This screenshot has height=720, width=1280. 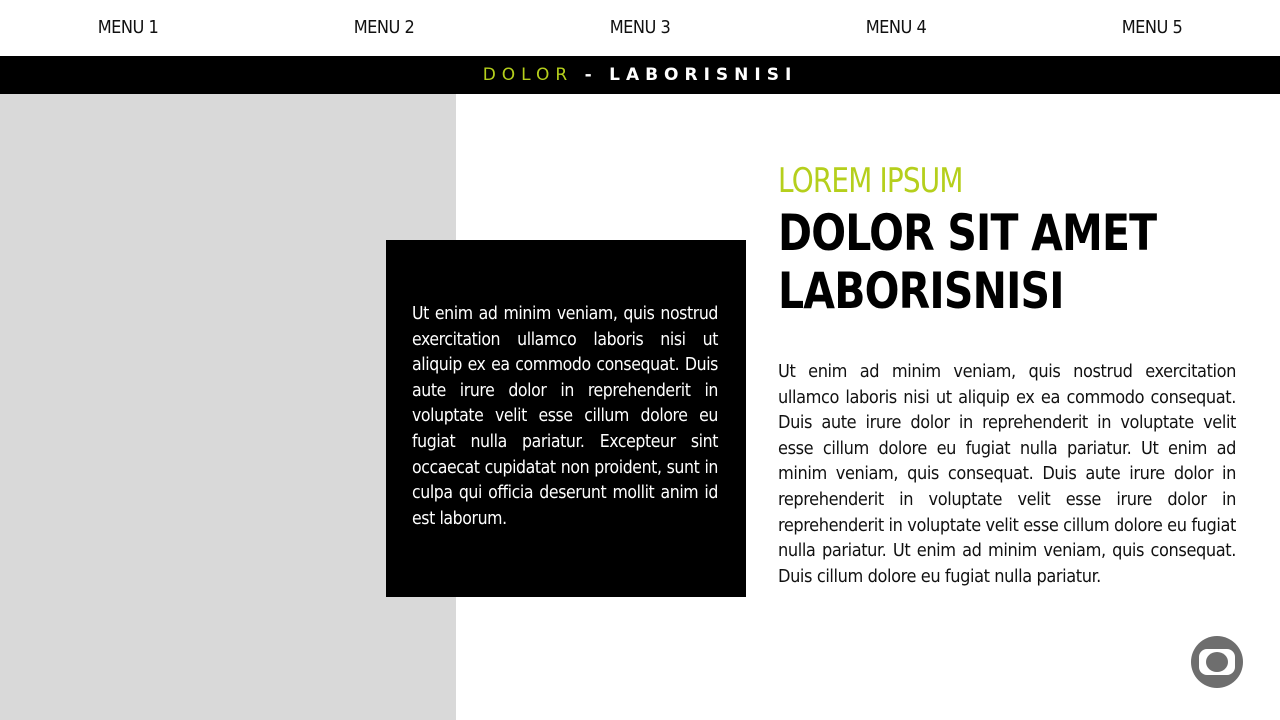 I want to click on article-headline: DOLOR SIT AMET LABORISNISI, so click(x=1008, y=262).